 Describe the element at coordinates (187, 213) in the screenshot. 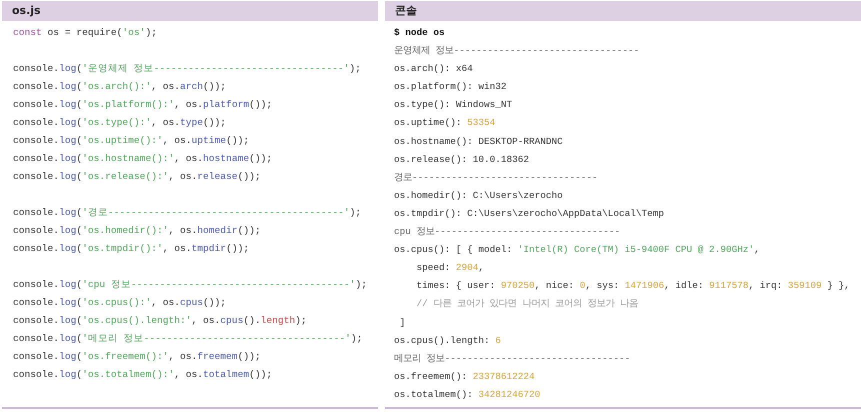

I see `code-line: console.log('경로-----------------------------------------');` at that location.